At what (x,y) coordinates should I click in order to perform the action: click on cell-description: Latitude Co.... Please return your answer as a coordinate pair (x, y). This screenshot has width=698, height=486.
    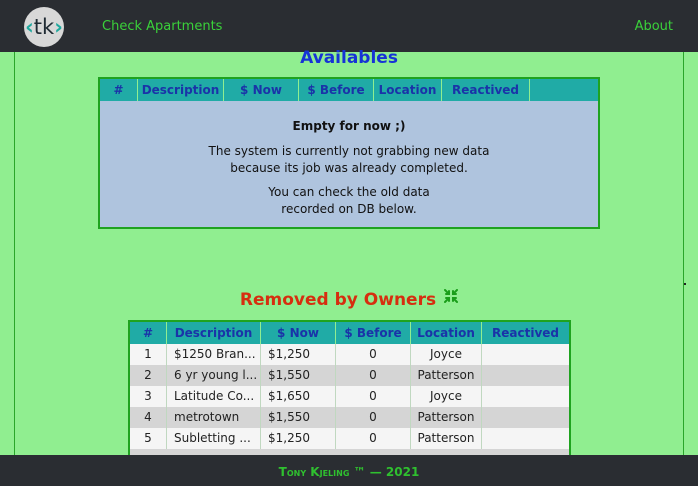
    Looking at the image, I should click on (214, 396).